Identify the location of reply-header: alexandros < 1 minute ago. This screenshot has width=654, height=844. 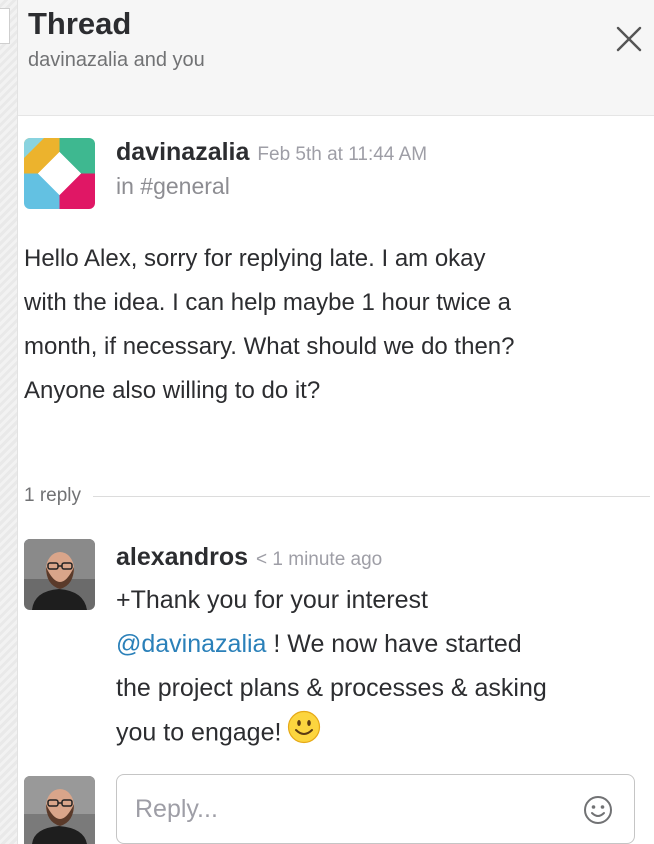
(249, 557).